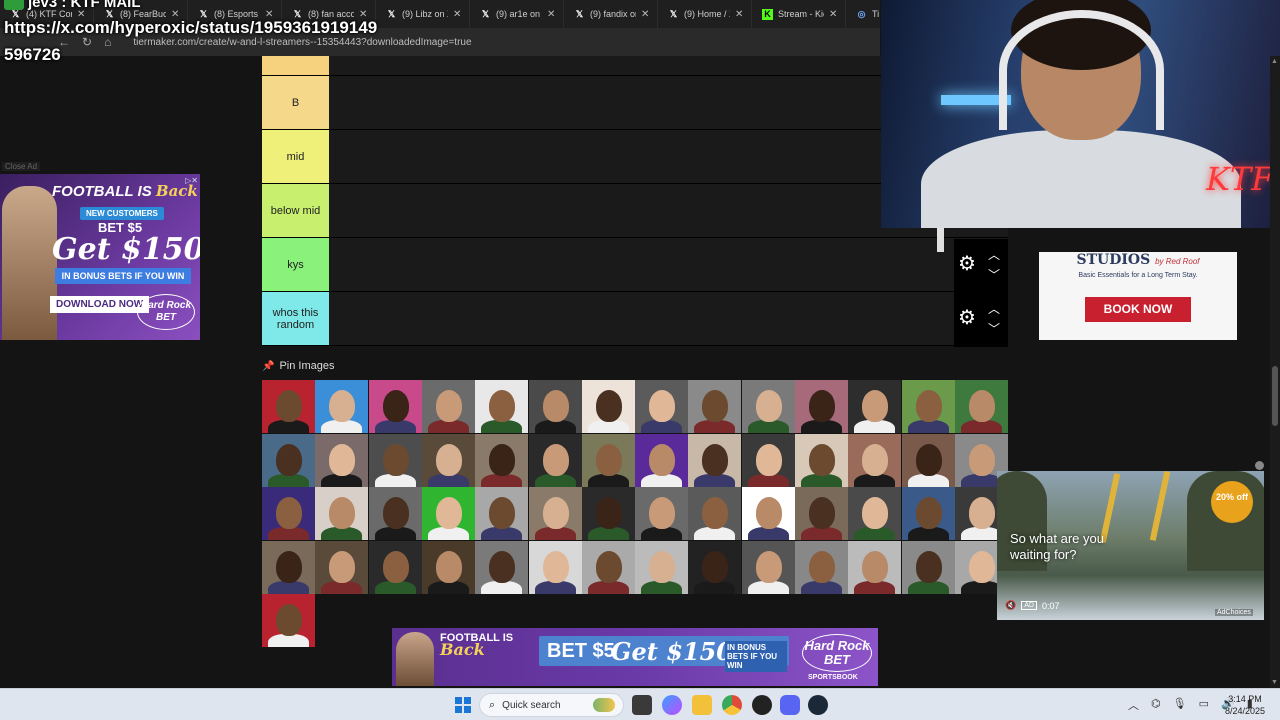 The width and height of the screenshot is (1280, 720). I want to click on scroll-down-icon: ▼, so click(1274, 682).